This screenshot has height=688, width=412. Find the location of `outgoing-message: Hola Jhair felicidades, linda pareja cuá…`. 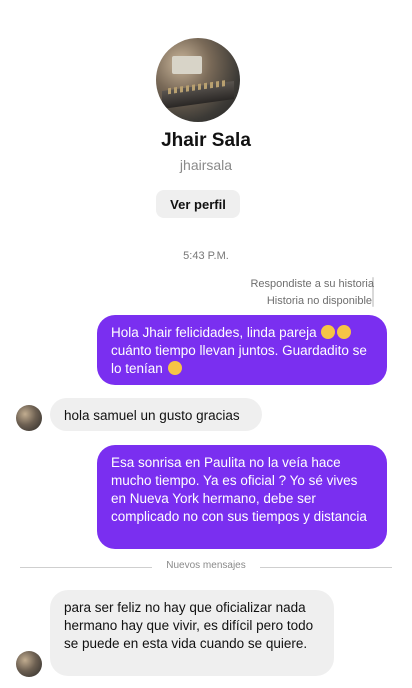

outgoing-message: Hola Jhair felicidades, linda pareja cuá… is located at coordinates (242, 350).